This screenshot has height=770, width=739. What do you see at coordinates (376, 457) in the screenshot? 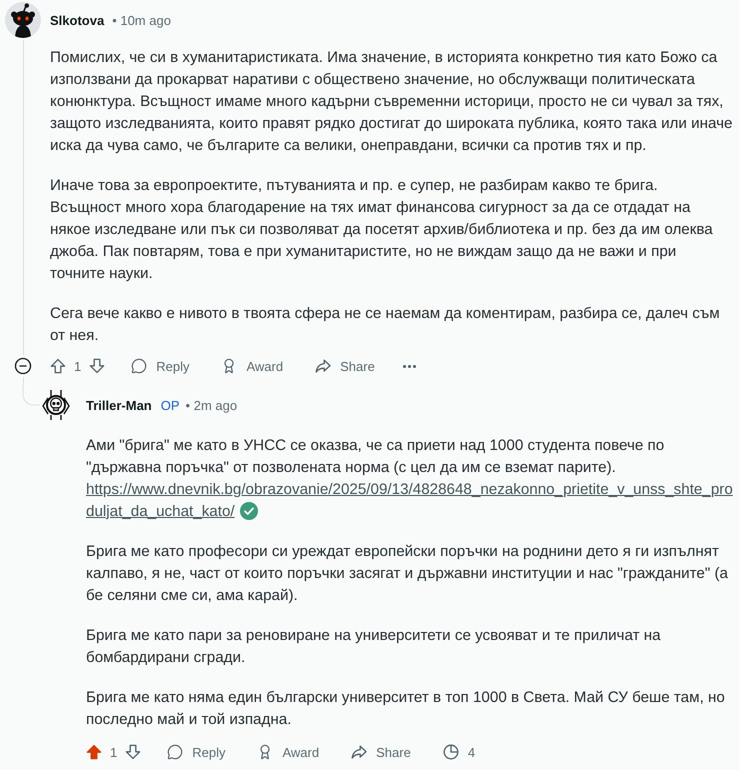
I see `comment-text: Ами "брига" ме като в УНСС се оказва, че са приети над 1000 студента повече по "държавна поръчка" от позволената норма (с цел да им се вземат парите).` at bounding box center [376, 457].